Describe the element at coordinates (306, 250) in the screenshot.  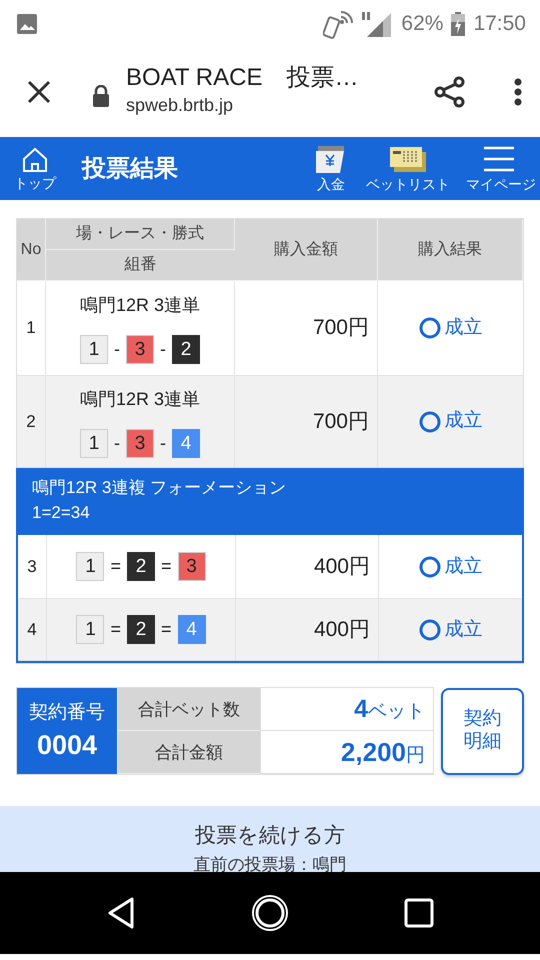
I see `column-header: 購入金額` at that location.